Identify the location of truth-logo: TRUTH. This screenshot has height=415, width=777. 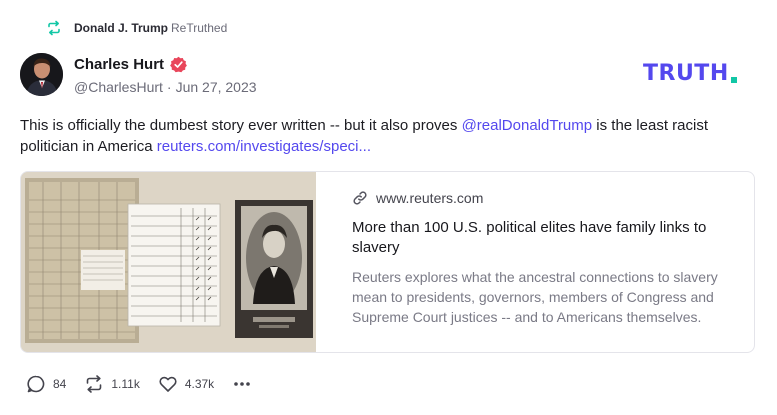
(690, 74).